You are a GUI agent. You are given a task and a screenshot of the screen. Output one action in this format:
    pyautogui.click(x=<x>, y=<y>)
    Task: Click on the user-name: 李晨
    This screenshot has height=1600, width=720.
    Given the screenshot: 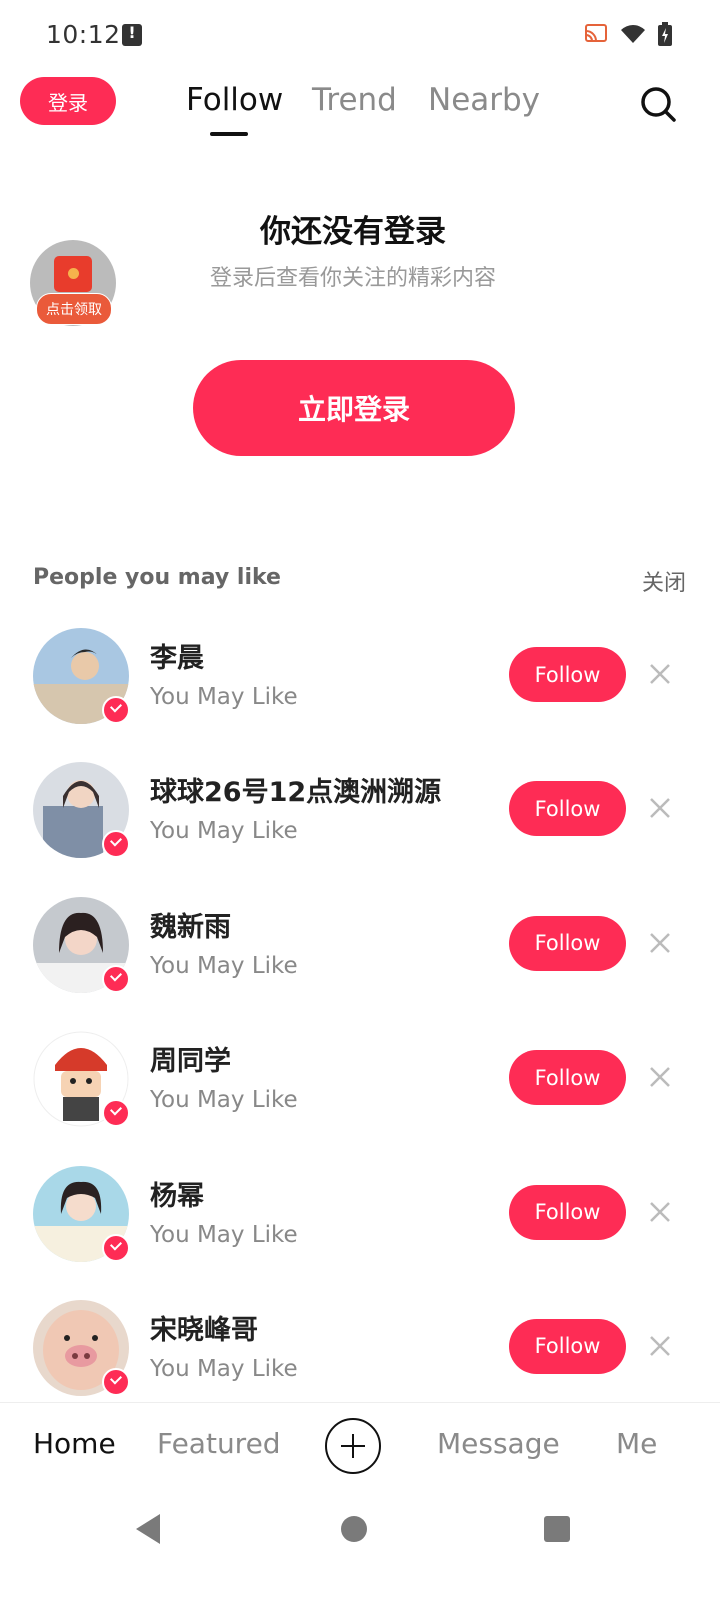 What is the action you would take?
    pyautogui.click(x=177, y=655)
    